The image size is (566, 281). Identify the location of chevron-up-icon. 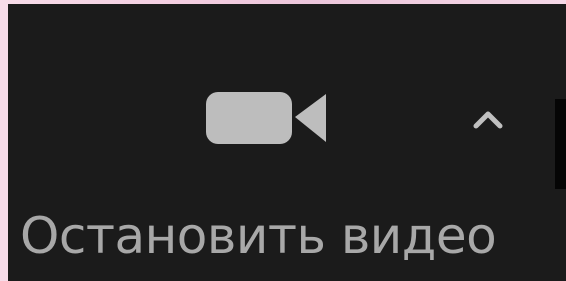
(488, 120).